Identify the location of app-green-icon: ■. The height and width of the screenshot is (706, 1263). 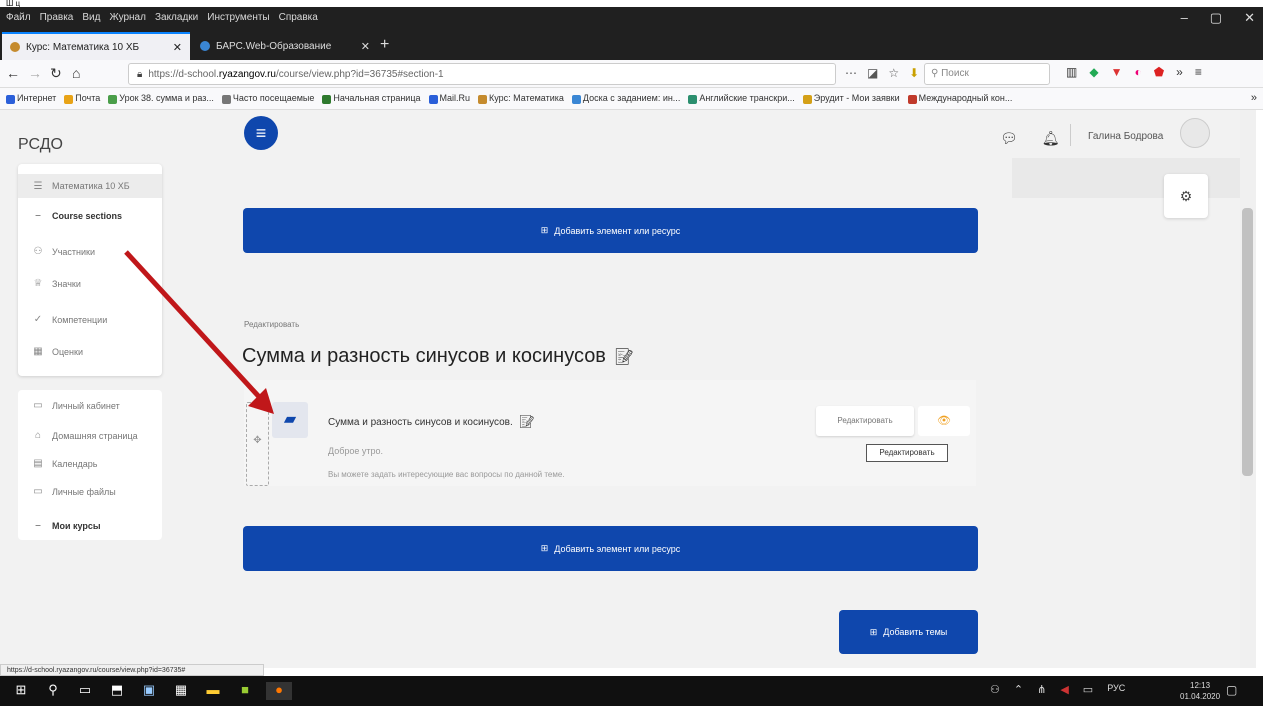
(245, 691).